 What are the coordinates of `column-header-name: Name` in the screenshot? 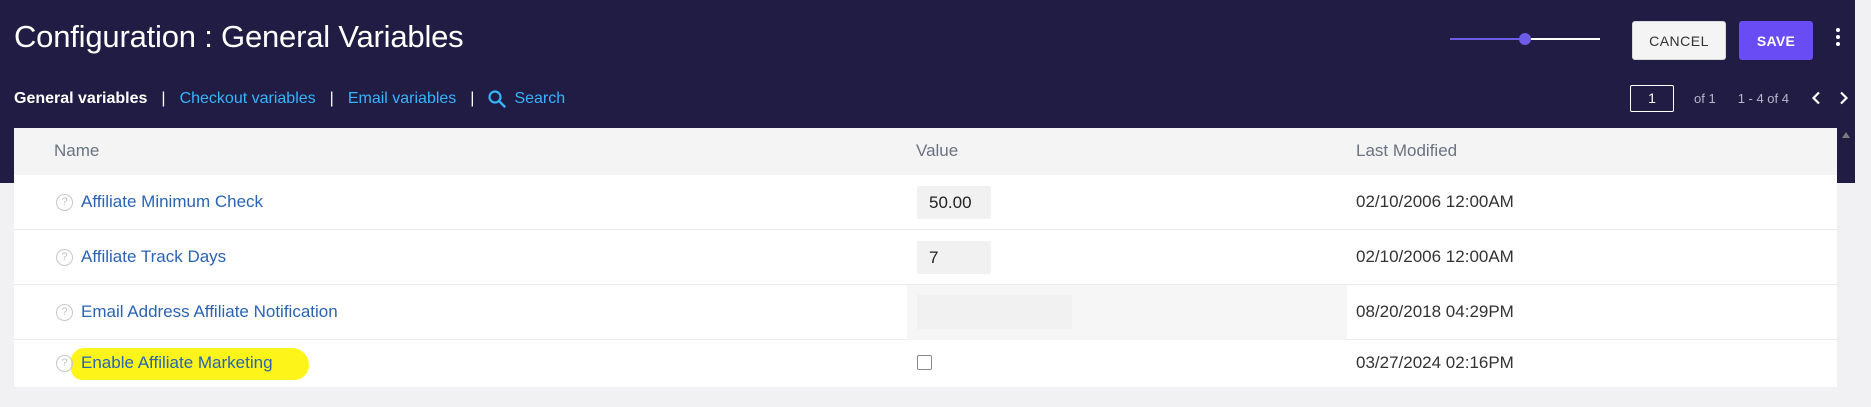 It's located at (76, 151).